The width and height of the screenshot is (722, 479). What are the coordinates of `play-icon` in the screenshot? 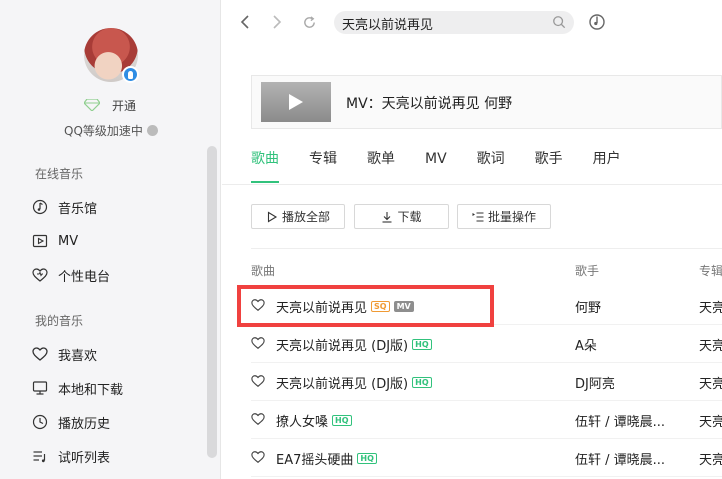 It's located at (296, 102).